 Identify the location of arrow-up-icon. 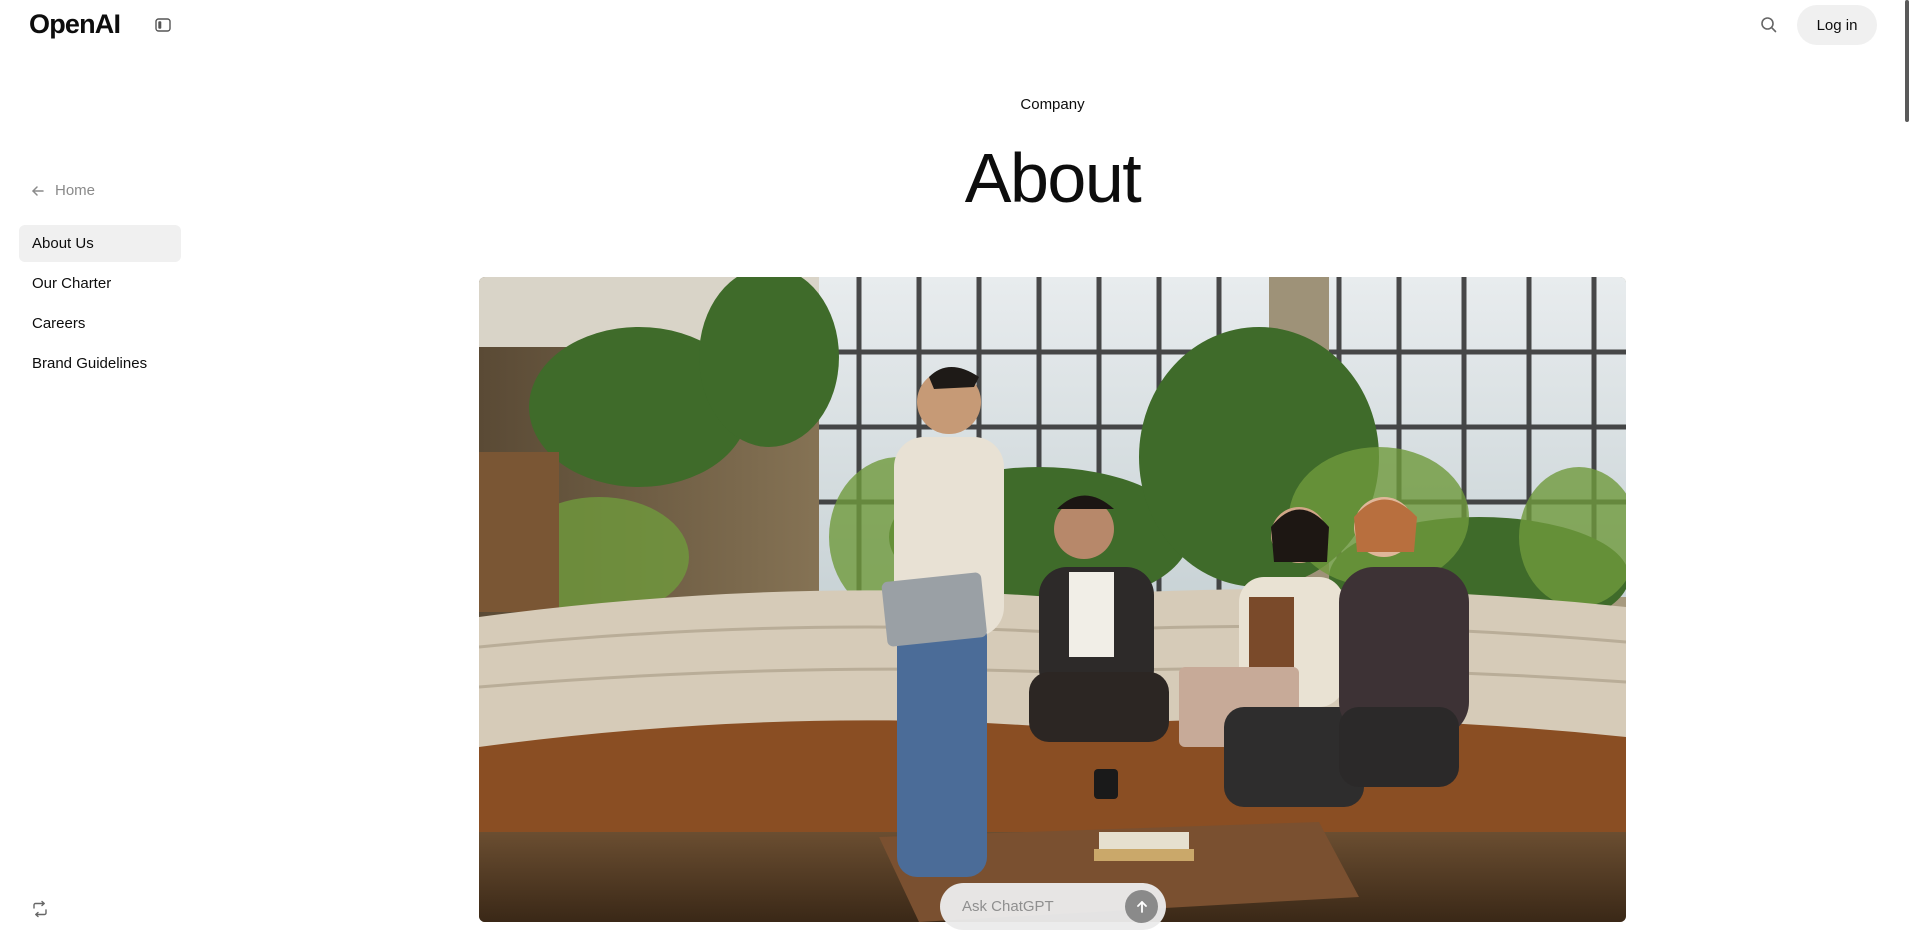
(1141, 906).